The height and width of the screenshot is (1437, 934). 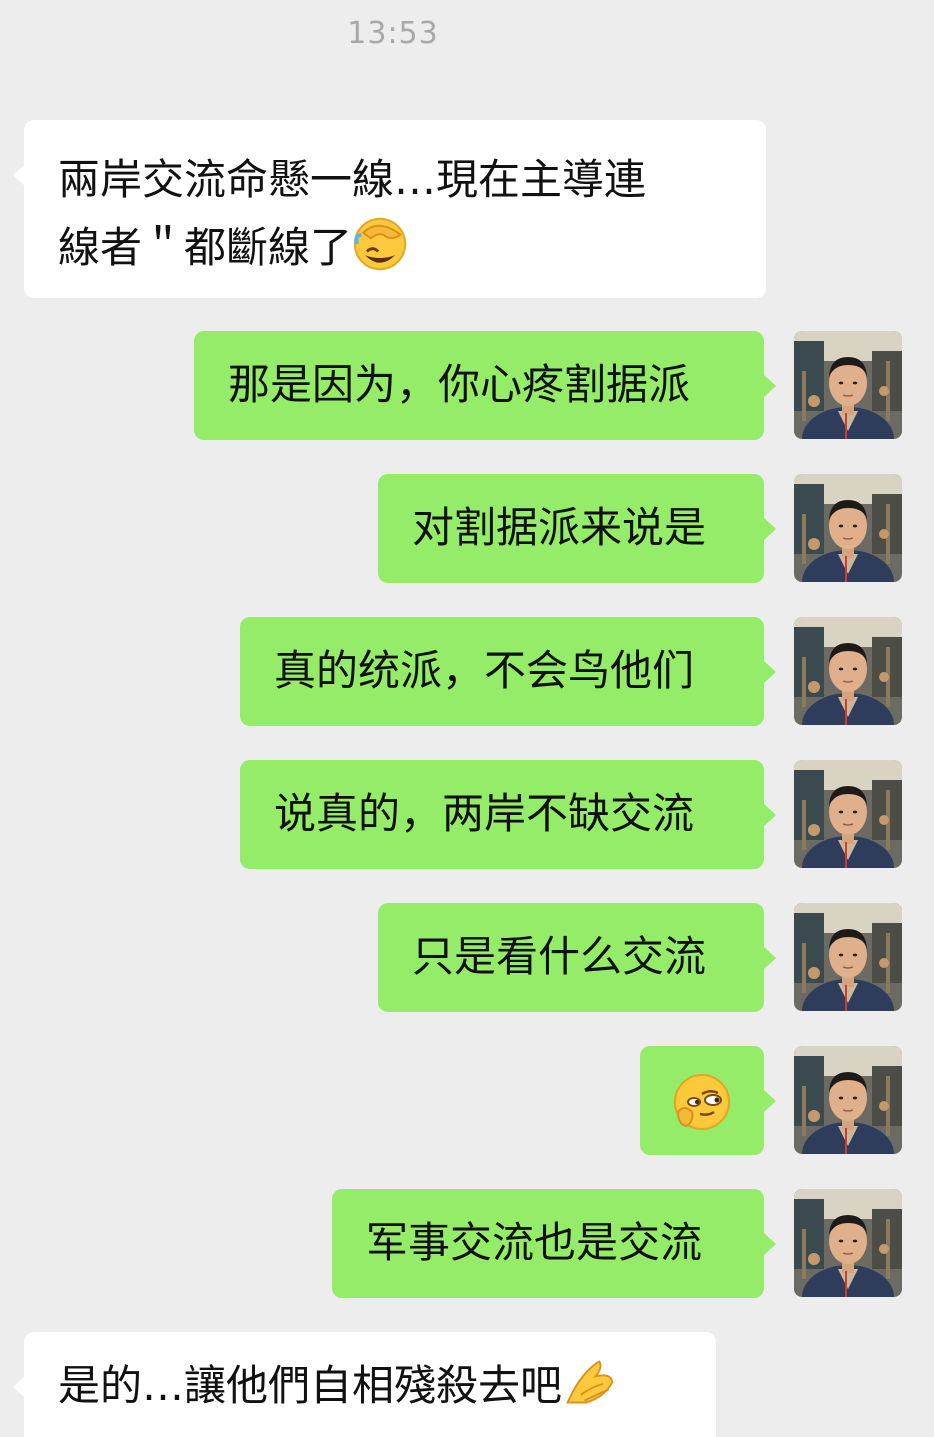 What do you see at coordinates (459, 384) in the screenshot?
I see `message-text: 那是因为，你心疼割据派` at bounding box center [459, 384].